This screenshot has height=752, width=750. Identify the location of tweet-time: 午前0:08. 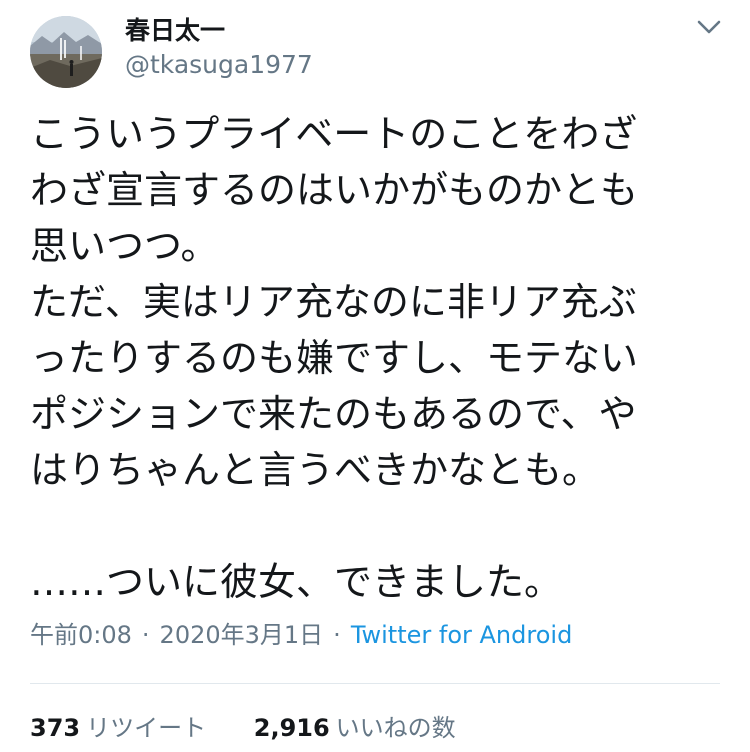
(81, 635).